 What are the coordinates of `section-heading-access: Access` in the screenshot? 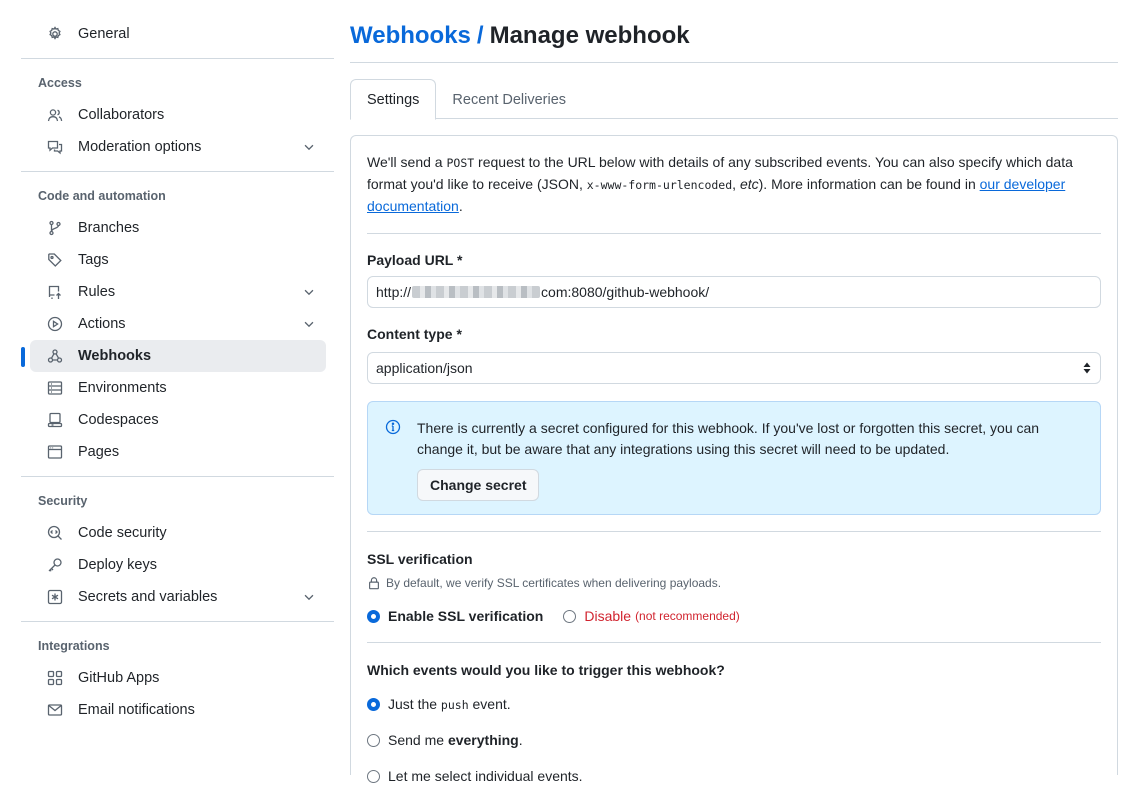 It's located at (60, 83).